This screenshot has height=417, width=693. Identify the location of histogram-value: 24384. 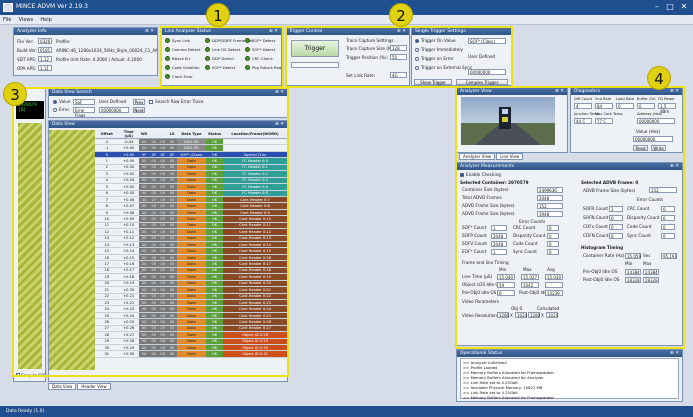
(633, 272).